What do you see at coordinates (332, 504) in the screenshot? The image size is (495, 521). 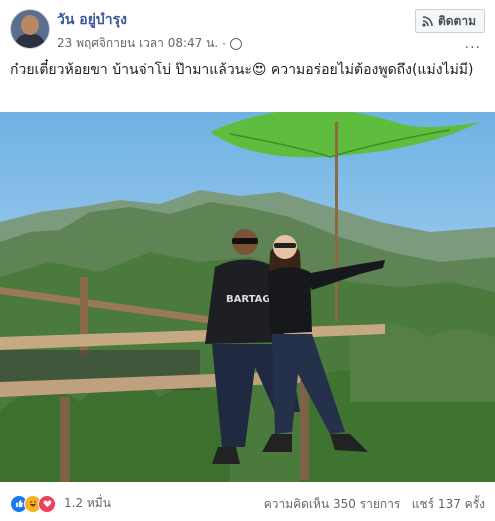 I see `comments-count: ความคิดเห็น 350 รายการ` at bounding box center [332, 504].